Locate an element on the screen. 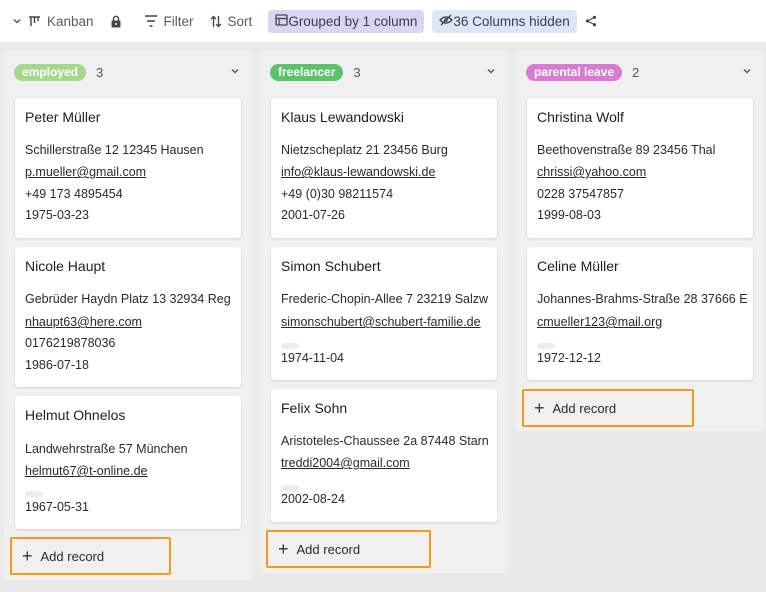  card-date: 1972-12-12 is located at coordinates (569, 358).